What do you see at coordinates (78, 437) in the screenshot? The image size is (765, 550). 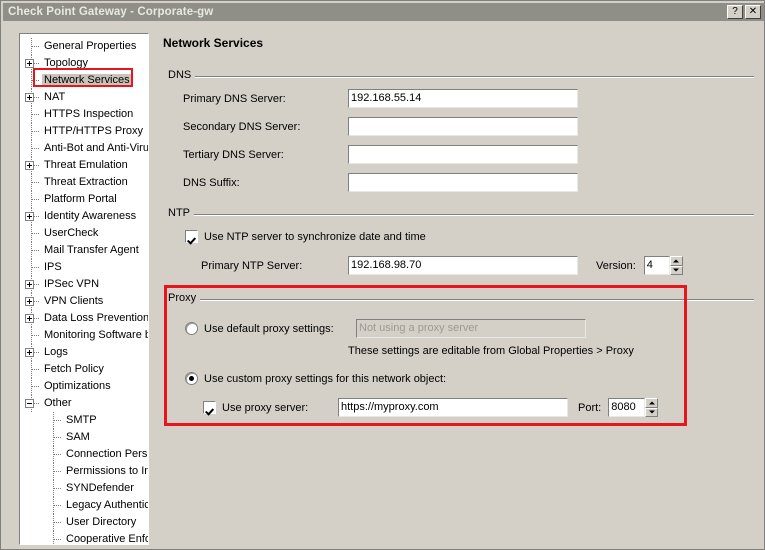 I see `sidebar-item-label: SAM` at bounding box center [78, 437].